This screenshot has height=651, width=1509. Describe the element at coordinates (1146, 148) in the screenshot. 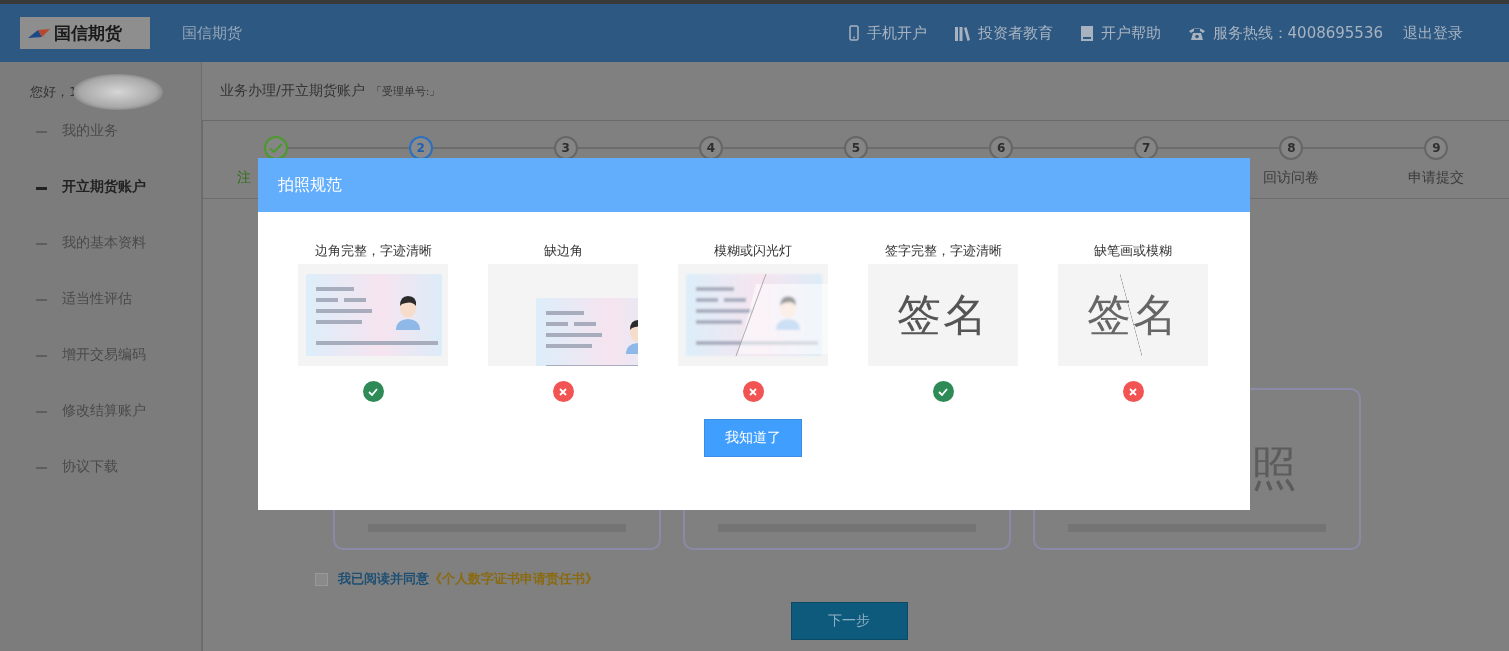

I see `step-number: 7` at that location.